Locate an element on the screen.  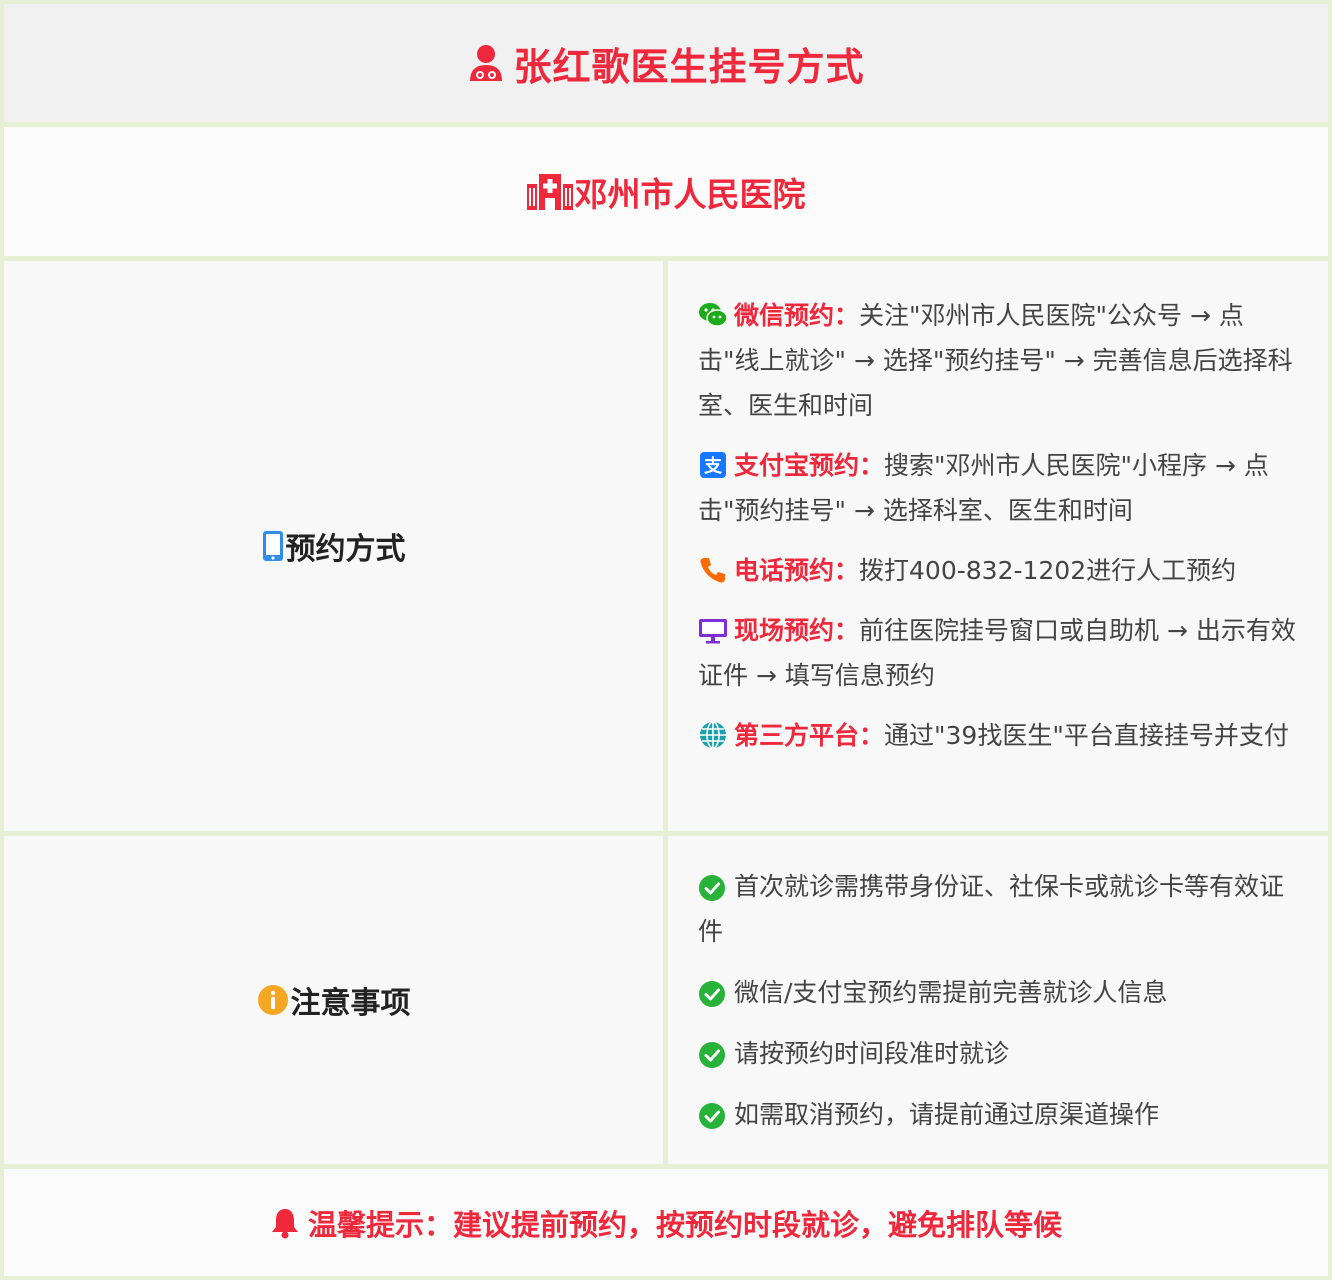
bell-icon is located at coordinates (284, 1223).